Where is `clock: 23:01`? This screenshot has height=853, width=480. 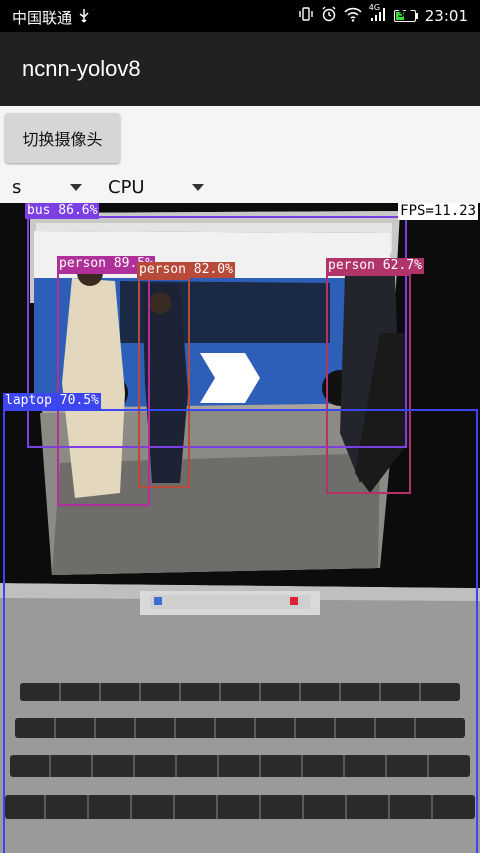
clock: 23:01 is located at coordinates (446, 16).